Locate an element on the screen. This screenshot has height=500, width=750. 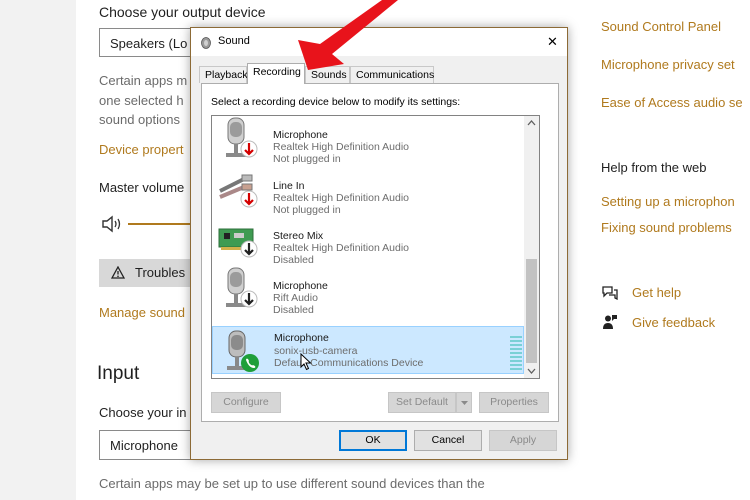
master-volume-label: Master volume is located at coordinates (142, 187).